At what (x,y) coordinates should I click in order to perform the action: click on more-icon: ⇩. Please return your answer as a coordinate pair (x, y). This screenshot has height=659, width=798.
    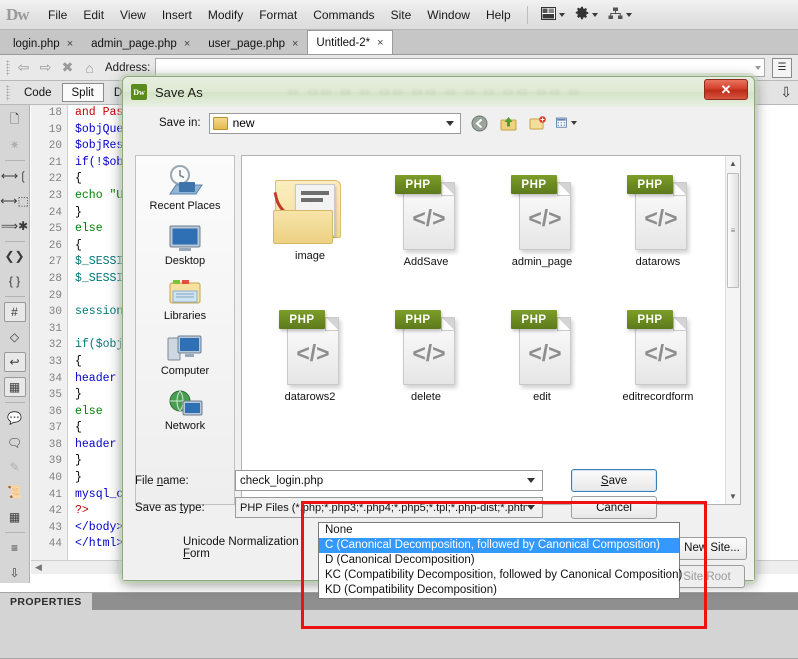
    Looking at the image, I should click on (15, 573).